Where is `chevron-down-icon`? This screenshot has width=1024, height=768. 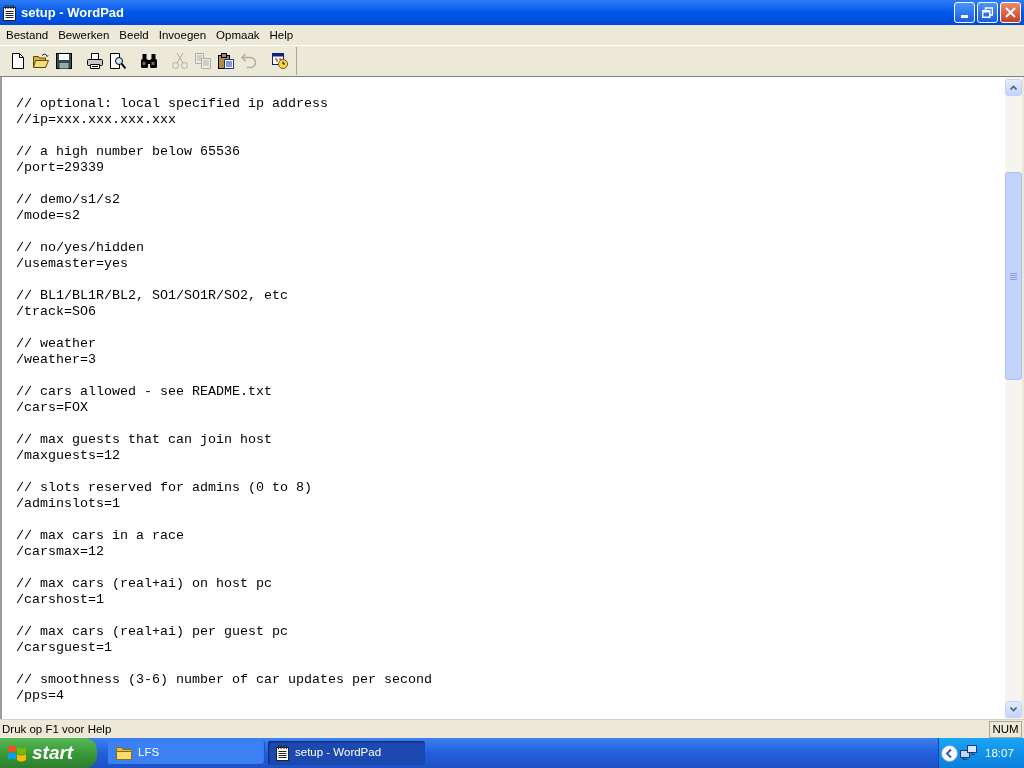
chevron-down-icon is located at coordinates (1013, 709).